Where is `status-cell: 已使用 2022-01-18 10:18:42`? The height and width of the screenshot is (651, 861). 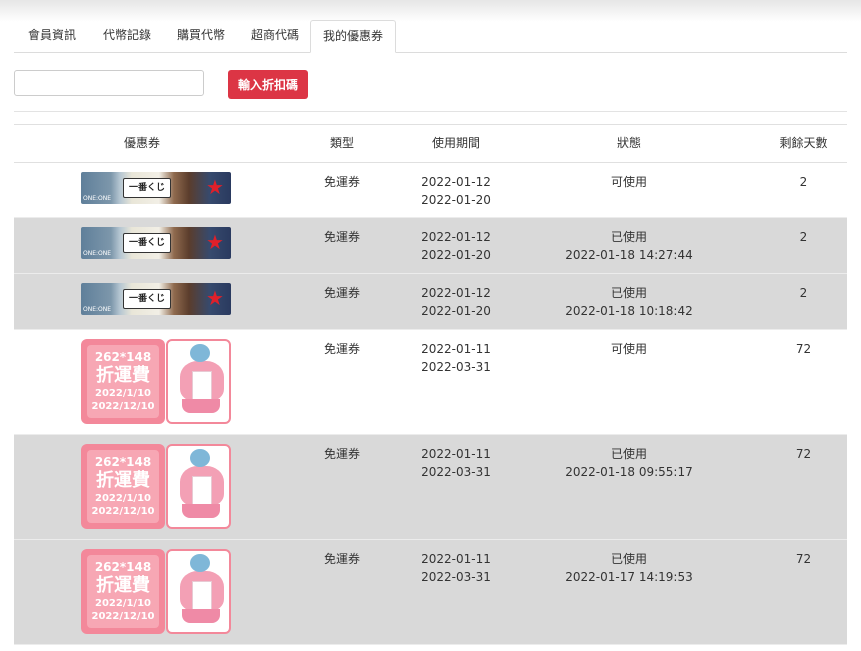 status-cell: 已使用 2022-01-18 10:18:42 is located at coordinates (629, 302).